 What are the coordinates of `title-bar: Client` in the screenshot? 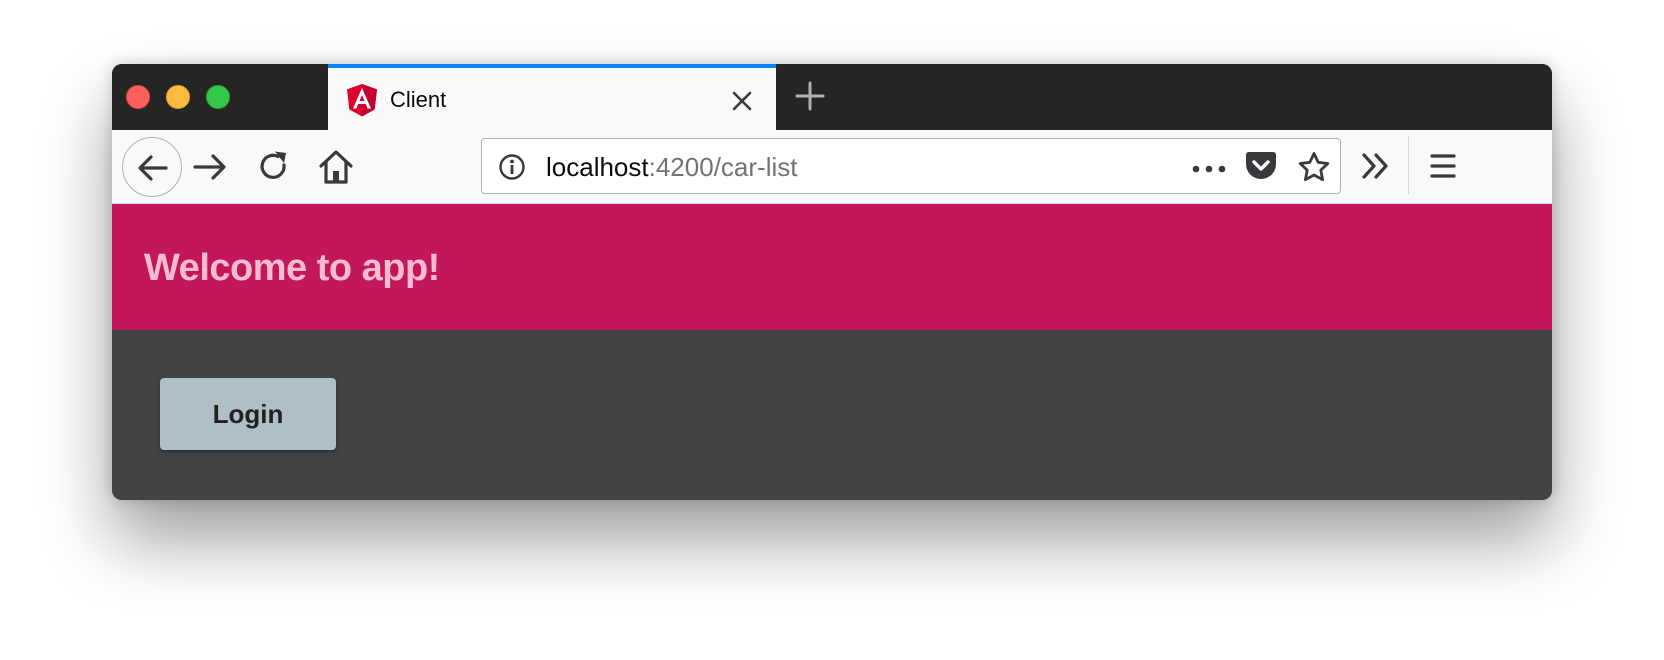 It's located at (832, 97).